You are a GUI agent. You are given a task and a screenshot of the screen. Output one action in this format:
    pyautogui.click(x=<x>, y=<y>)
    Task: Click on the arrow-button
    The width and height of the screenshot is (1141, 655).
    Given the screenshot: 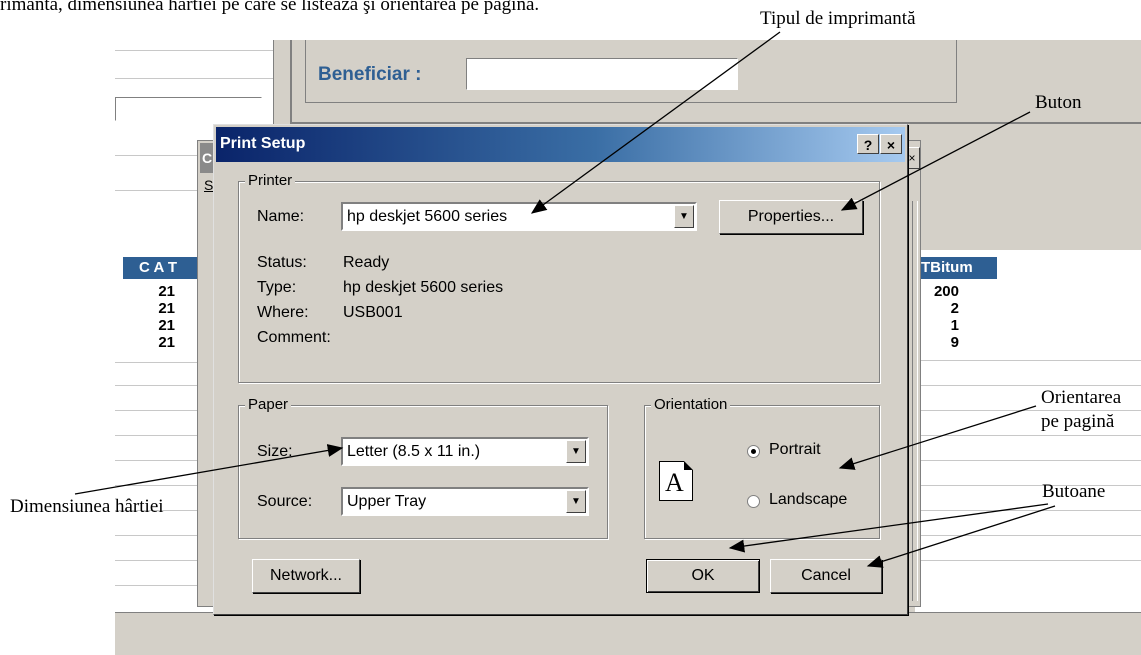 What is the action you would take?
    pyautogui.click(x=935, y=161)
    